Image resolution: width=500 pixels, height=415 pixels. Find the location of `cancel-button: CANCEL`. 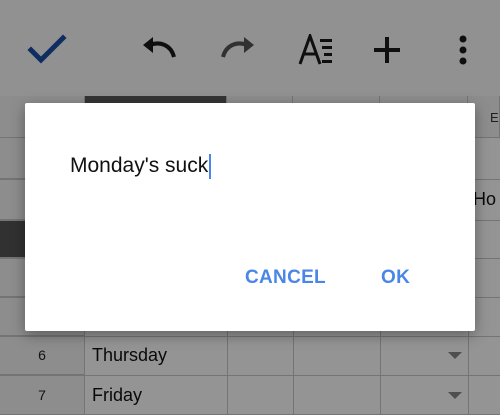

cancel-button: CANCEL is located at coordinates (285, 278).